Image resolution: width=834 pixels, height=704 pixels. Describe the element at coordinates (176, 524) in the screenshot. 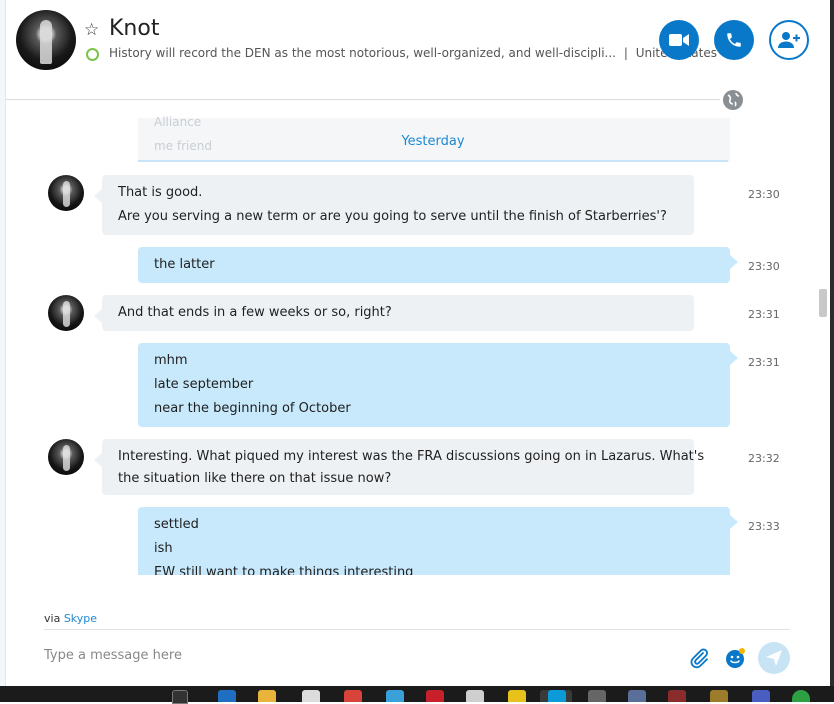

I see `message-line: settled` at that location.